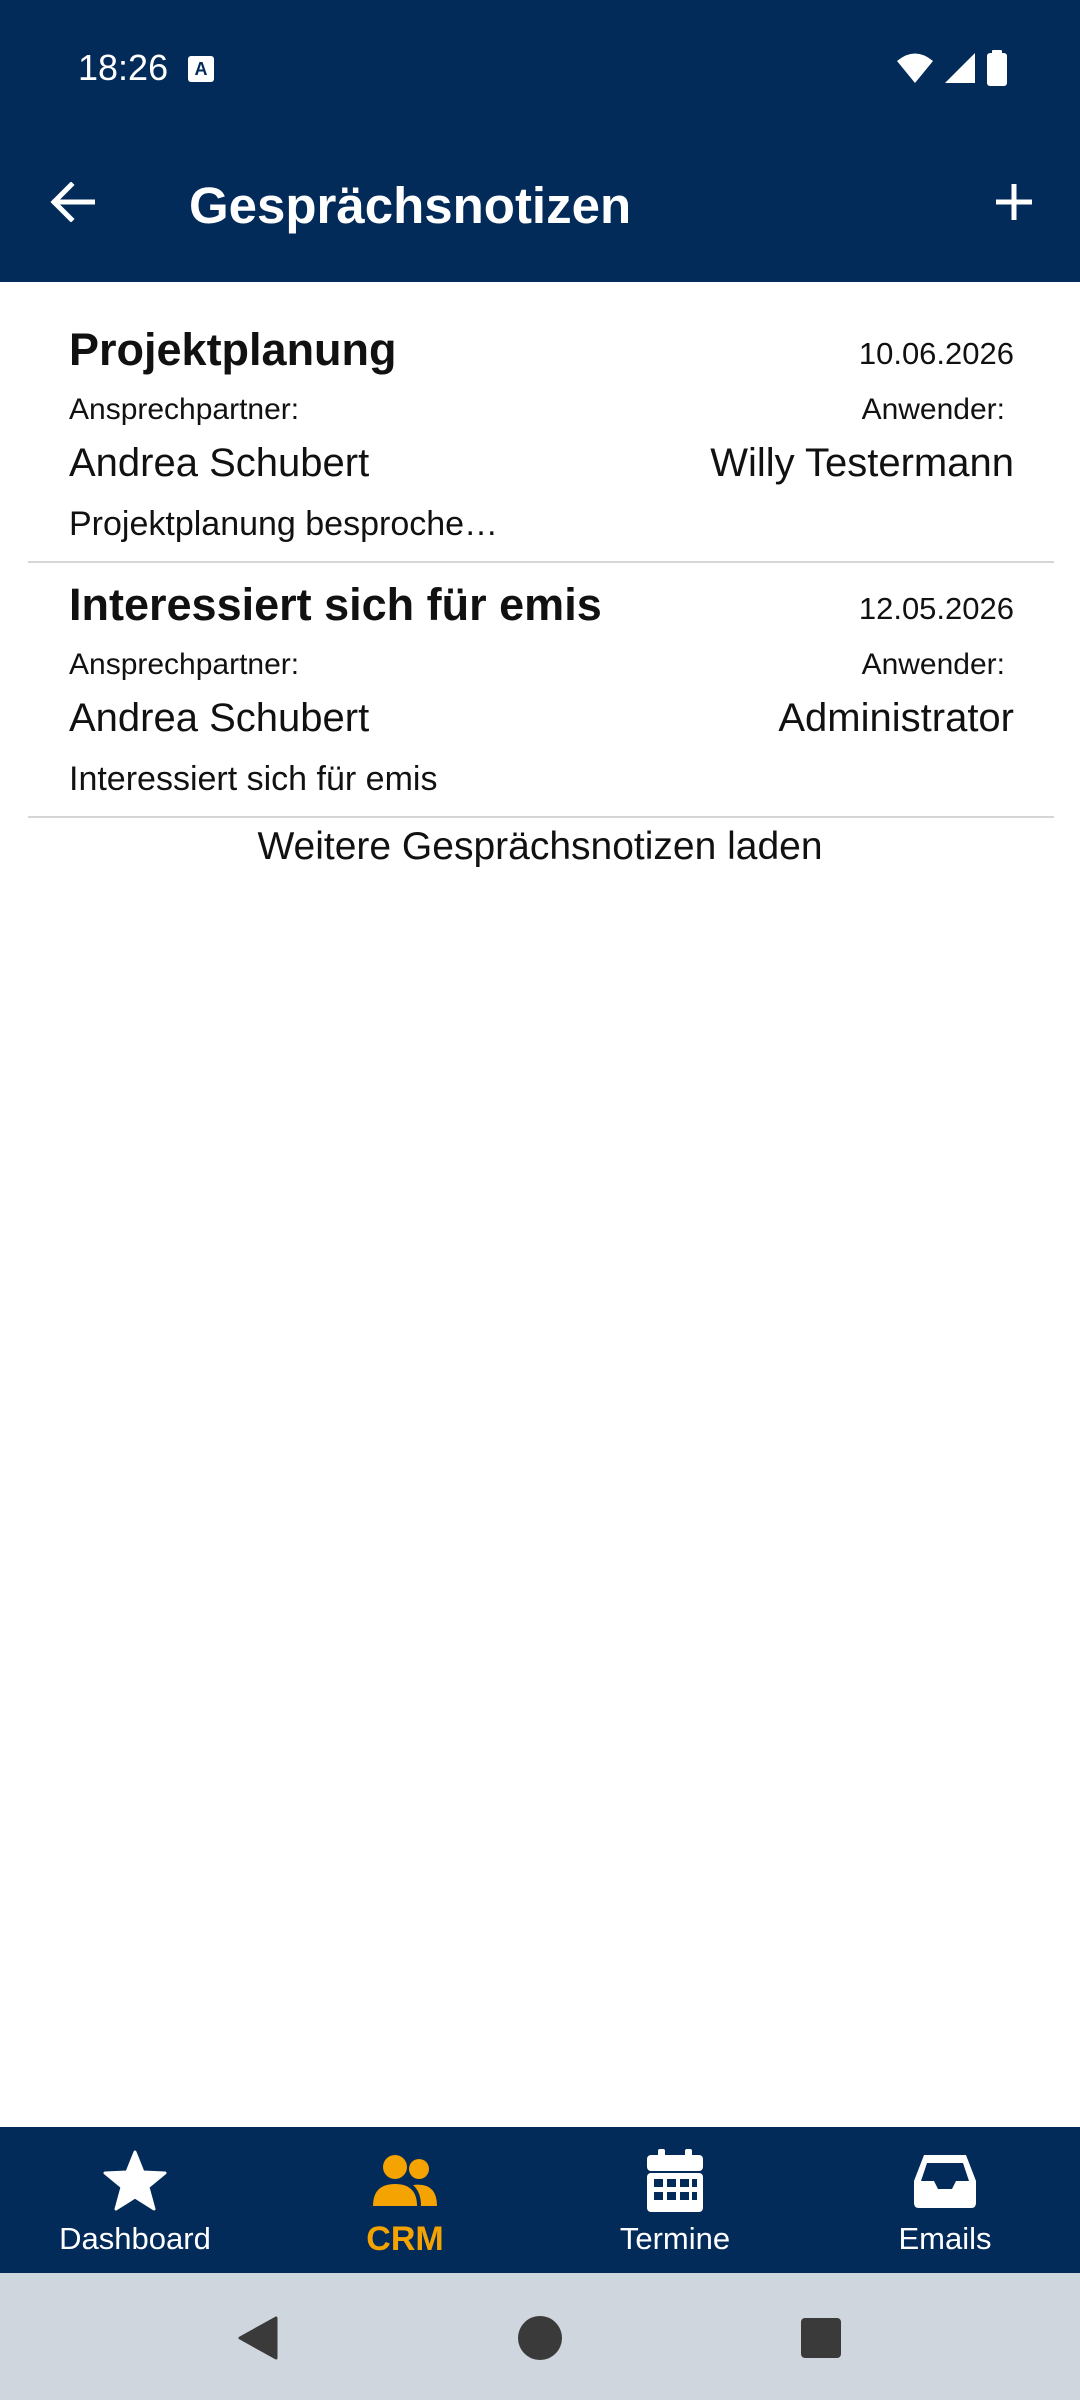 The height and width of the screenshot is (2400, 1080). I want to click on status-time: 18:26, so click(123, 67).